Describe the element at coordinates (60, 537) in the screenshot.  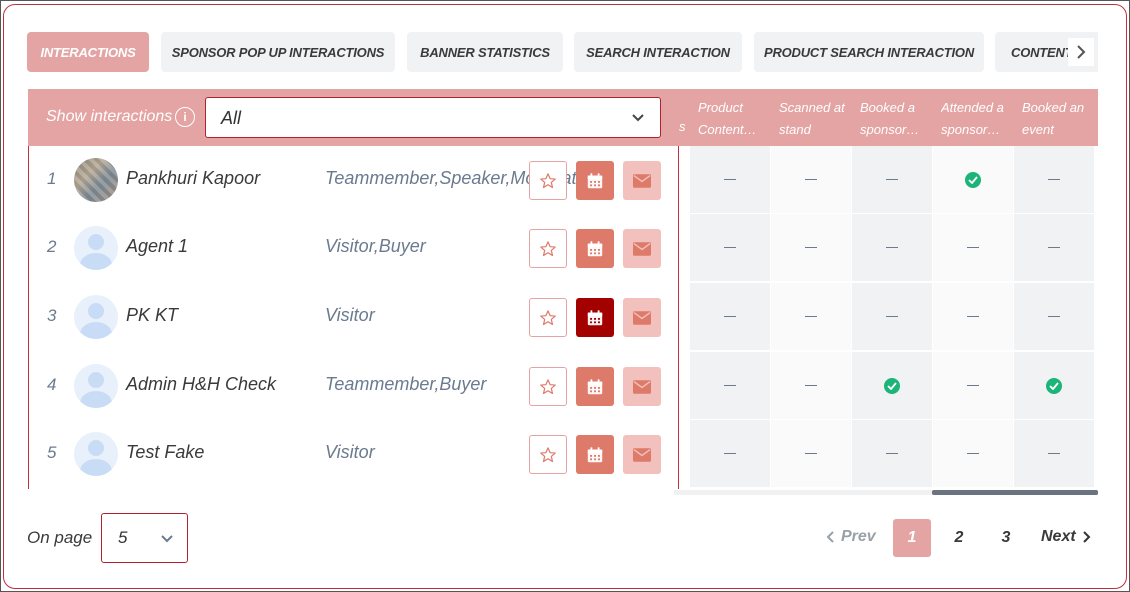
I see `on-page-label: On page` at that location.